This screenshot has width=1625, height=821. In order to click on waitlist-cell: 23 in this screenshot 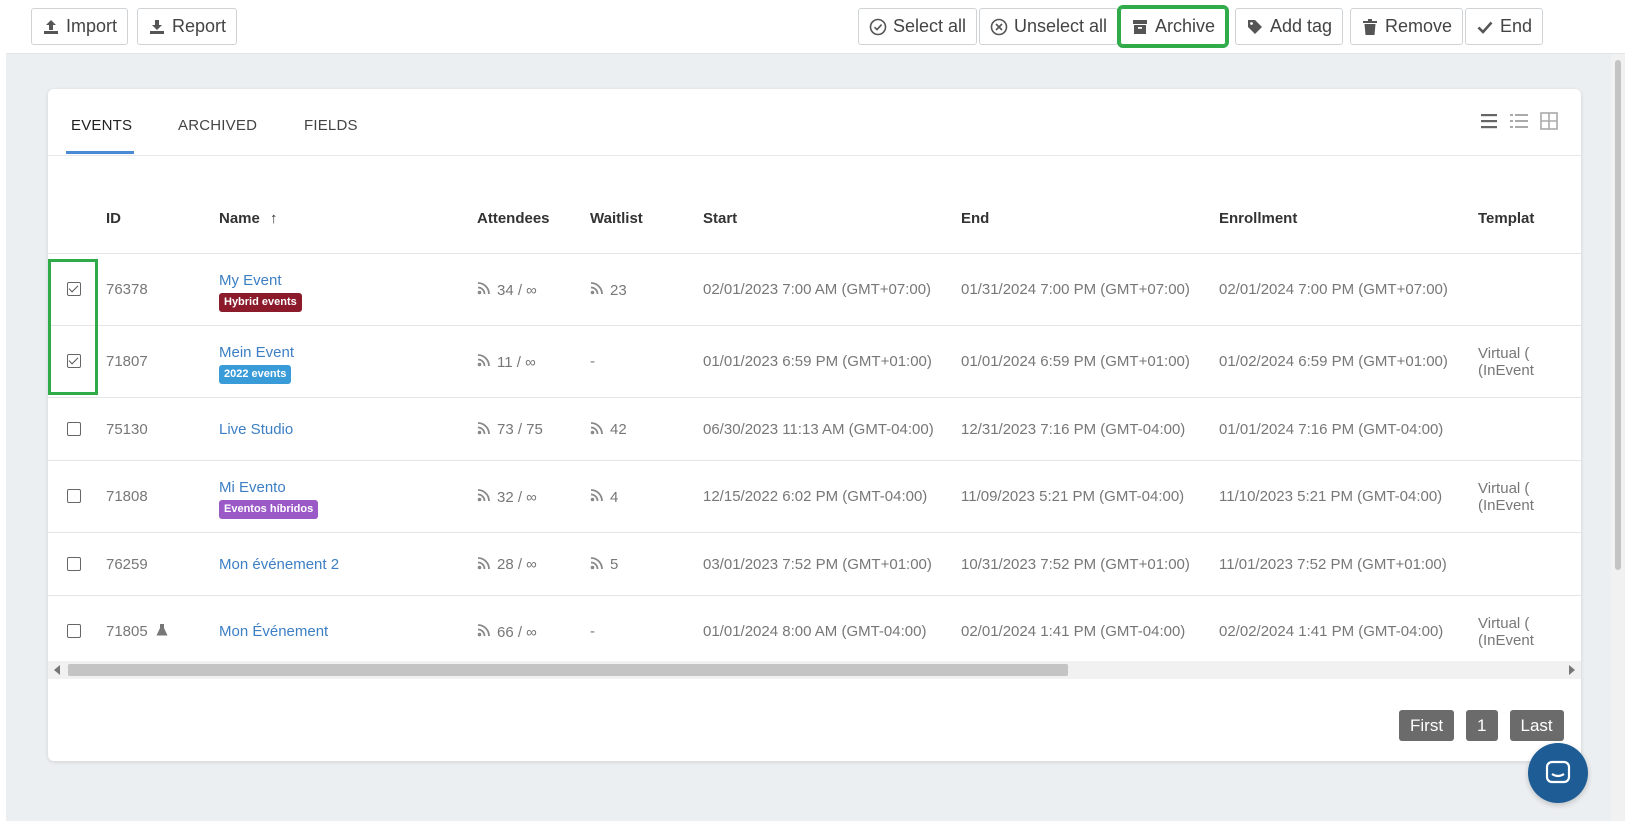, I will do `click(608, 290)`.